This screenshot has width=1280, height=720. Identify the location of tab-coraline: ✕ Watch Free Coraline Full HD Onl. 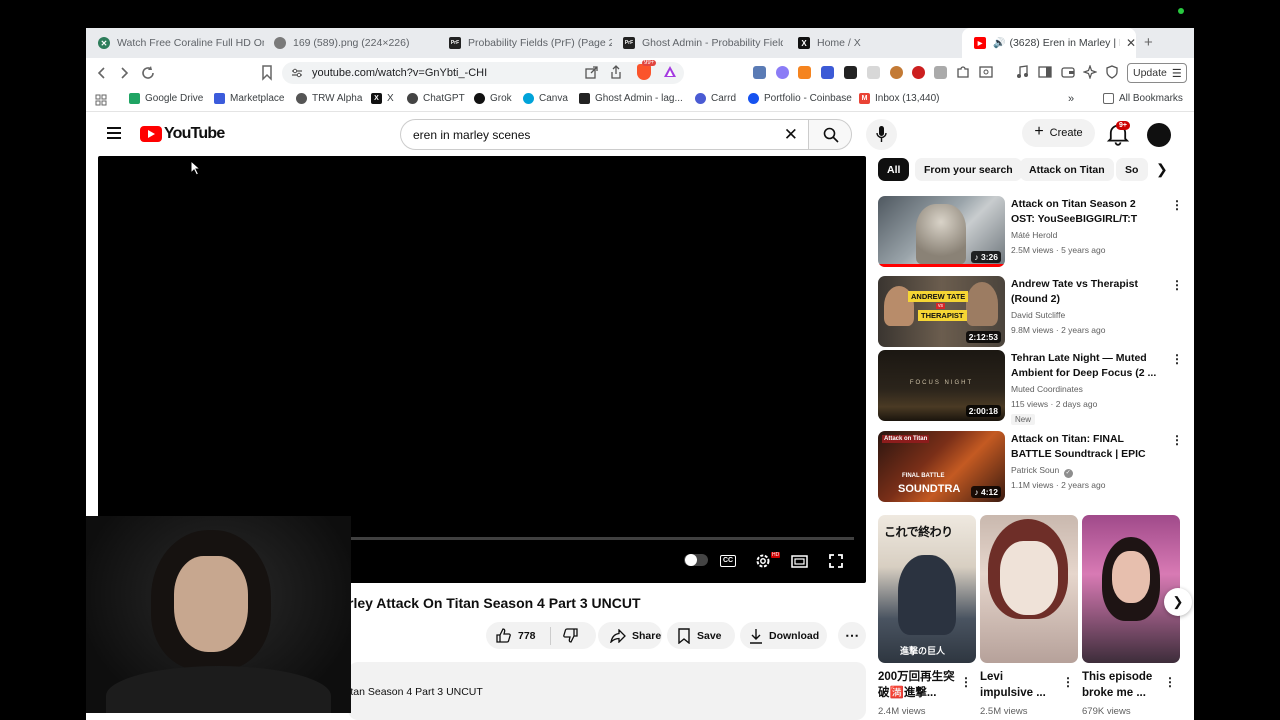
(175, 43).